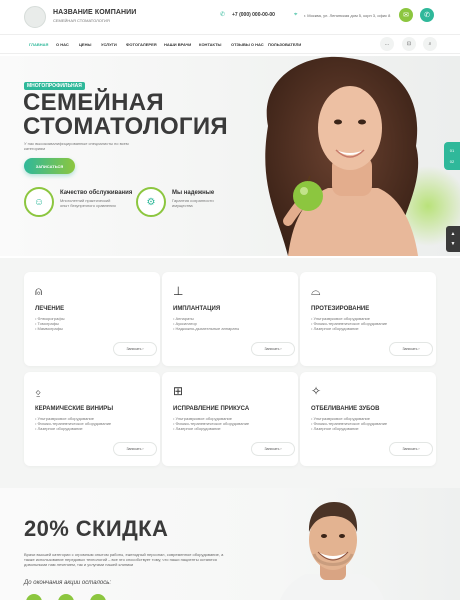 This screenshot has width=460, height=600. Describe the element at coordinates (193, 193) in the screenshot. I see `feature-title: Мы надежные` at that location.